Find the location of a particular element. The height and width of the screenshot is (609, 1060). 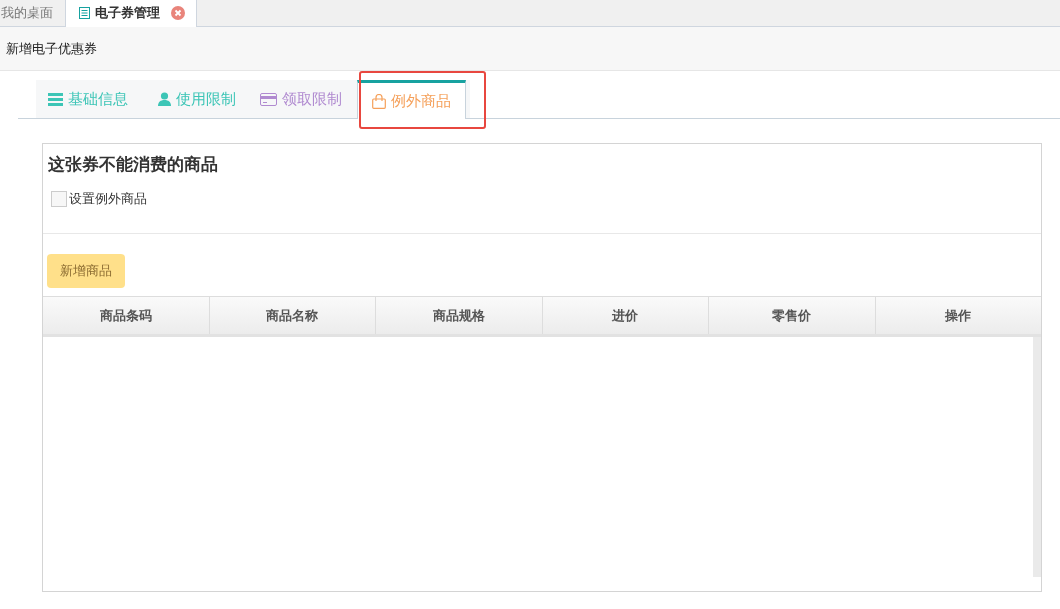

column-header: 商品条码 is located at coordinates (126, 315).